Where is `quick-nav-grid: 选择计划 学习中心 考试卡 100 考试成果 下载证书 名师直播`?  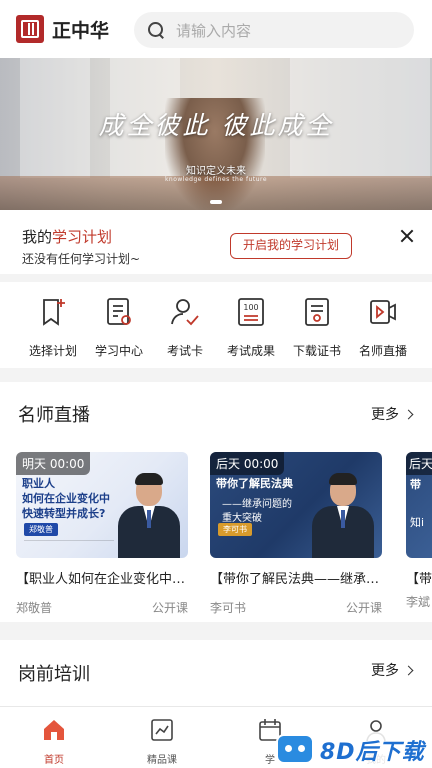
quick-nav-grid: 选择计划 学习中心 考试卡 100 考试成果 下载证书 名师直播 is located at coordinates (216, 325).